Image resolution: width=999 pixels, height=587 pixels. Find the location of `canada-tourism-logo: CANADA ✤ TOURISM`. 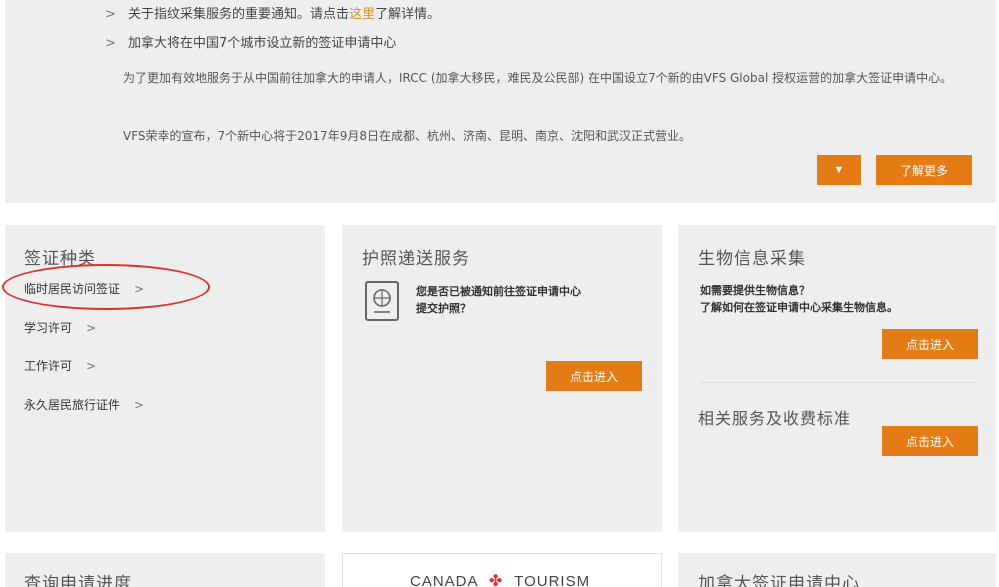

canada-tourism-logo: CANADA ✤ TOURISM is located at coordinates (500, 579).